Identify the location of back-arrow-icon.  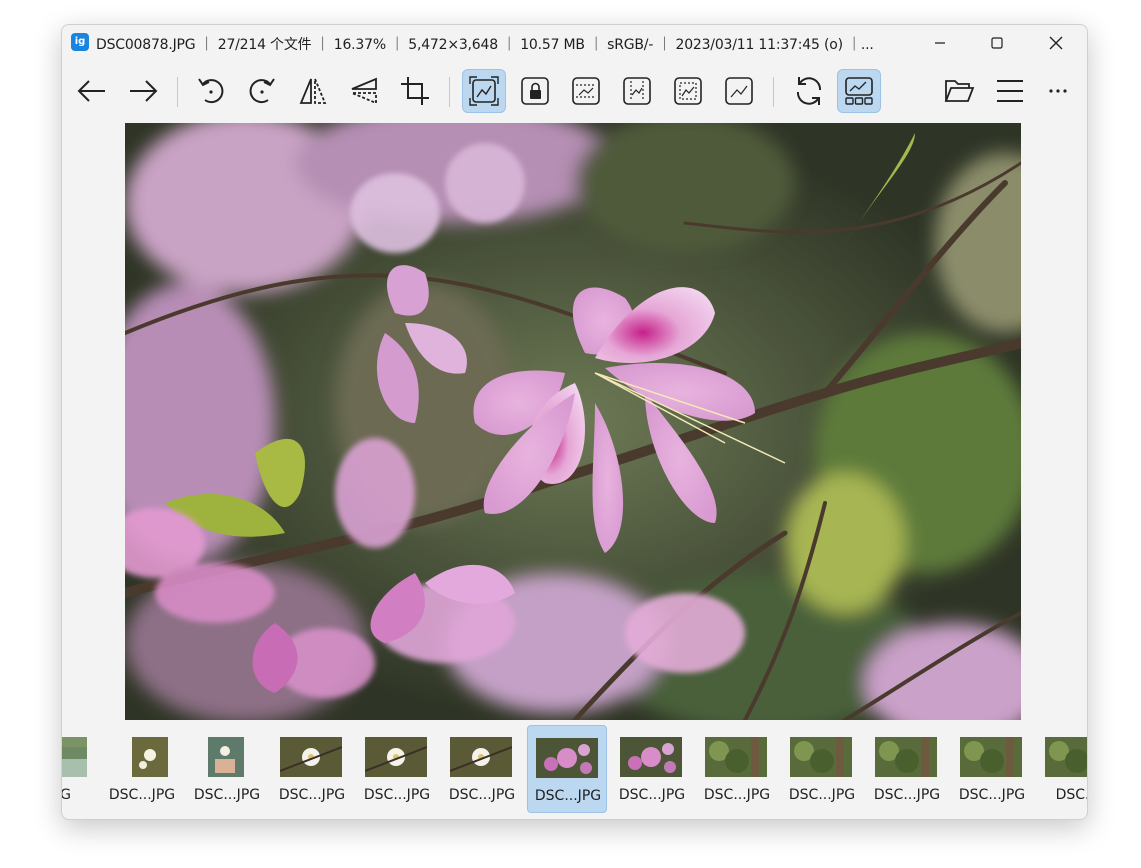
(91, 91).